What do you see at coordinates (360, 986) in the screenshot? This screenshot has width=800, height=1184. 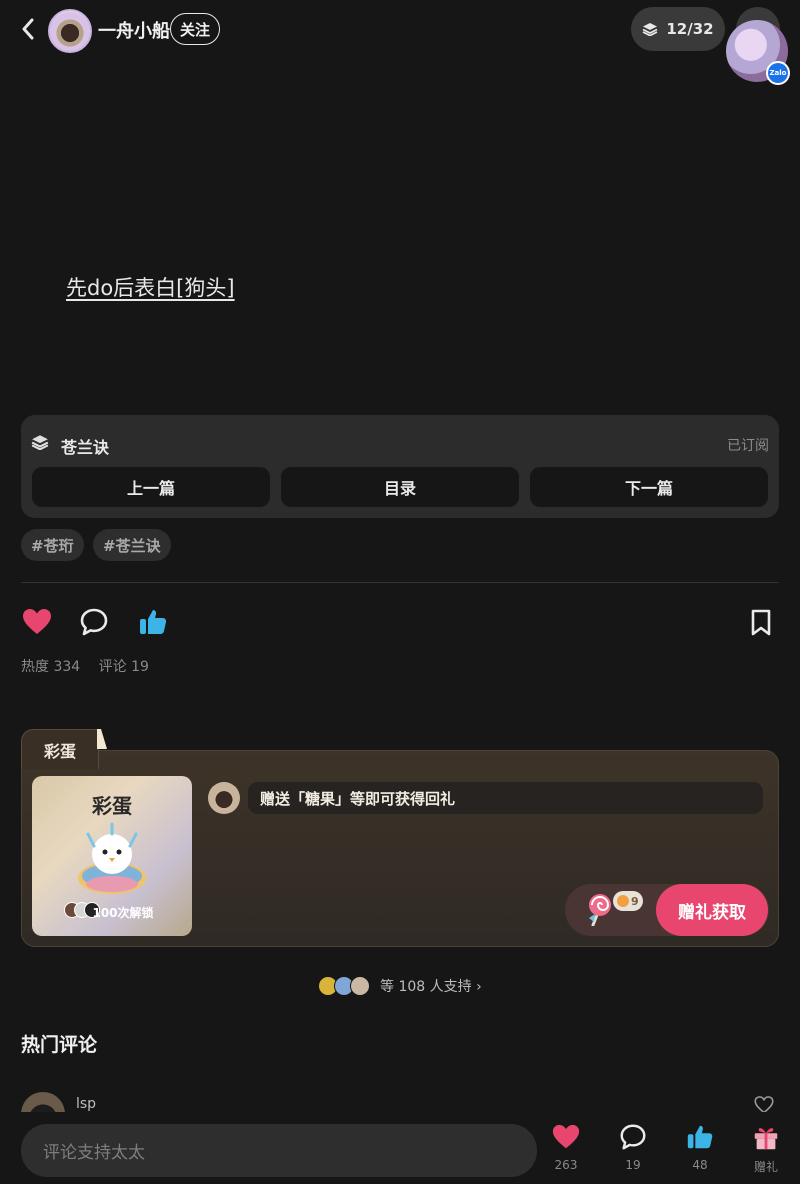 I see `supporter-avatar` at bounding box center [360, 986].